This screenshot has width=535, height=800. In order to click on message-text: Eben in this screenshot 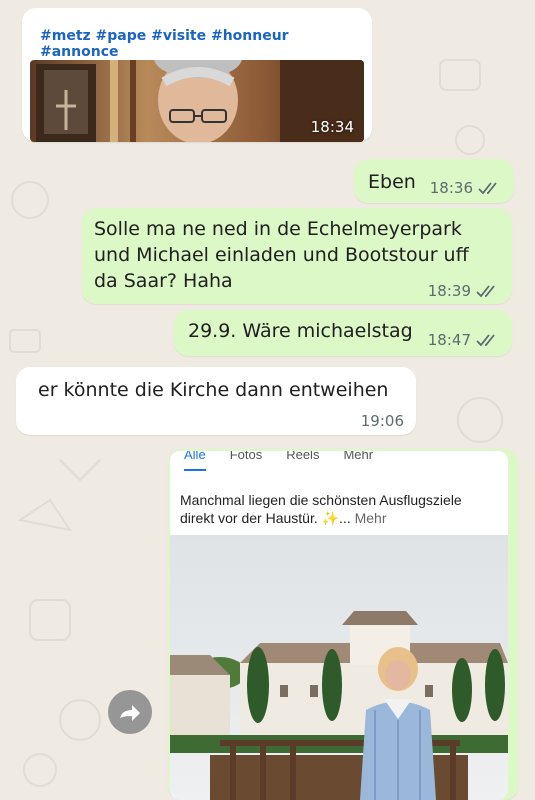, I will do `click(392, 182)`.